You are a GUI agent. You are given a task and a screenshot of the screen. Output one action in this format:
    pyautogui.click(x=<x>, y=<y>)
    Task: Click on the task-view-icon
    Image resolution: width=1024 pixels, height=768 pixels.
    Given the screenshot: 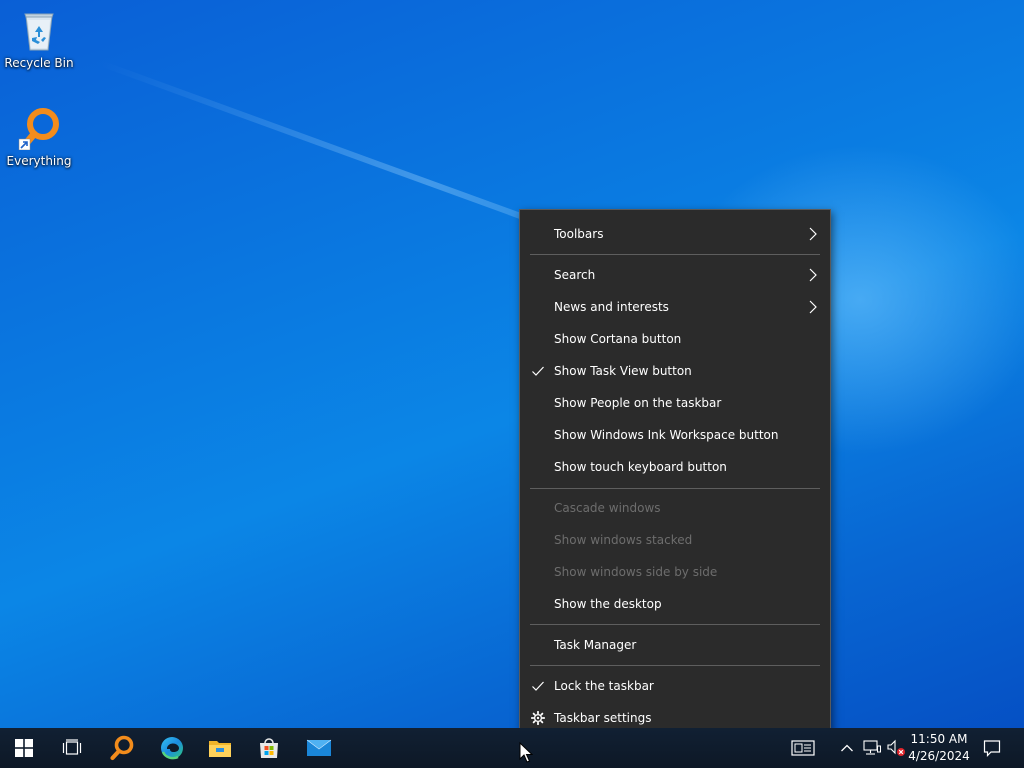 What is the action you would take?
    pyautogui.click(x=72, y=747)
    